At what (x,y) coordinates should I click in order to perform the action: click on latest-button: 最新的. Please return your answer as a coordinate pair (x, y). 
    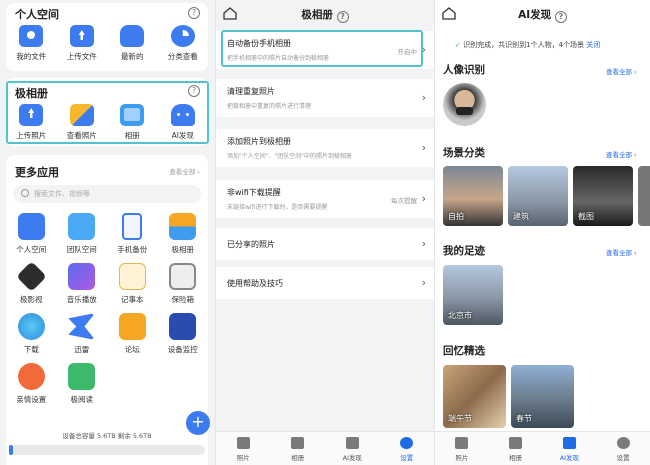
    Looking at the image, I should click on (132, 43).